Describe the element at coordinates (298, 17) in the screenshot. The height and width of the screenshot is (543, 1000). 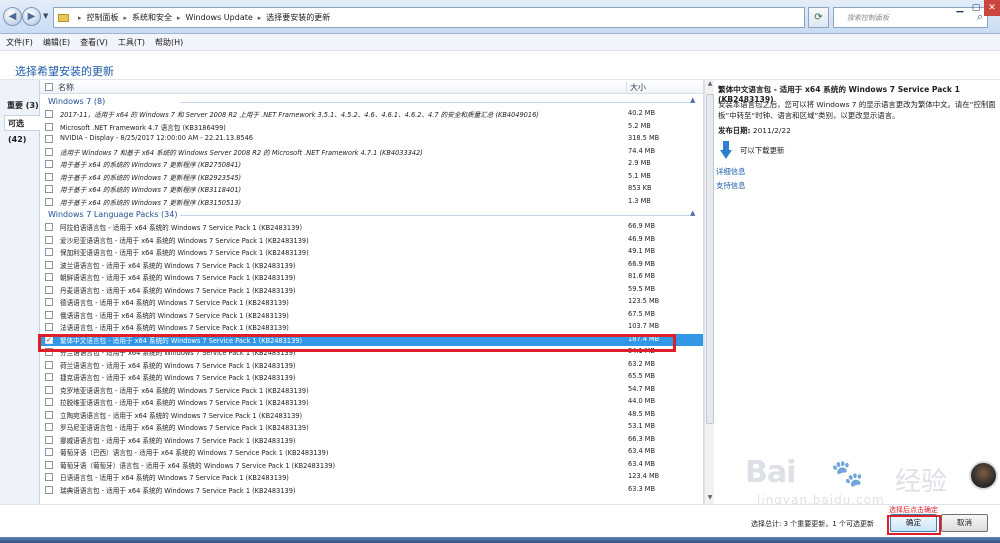
I see `breadcrumb-item: 选择要安装的更新` at that location.